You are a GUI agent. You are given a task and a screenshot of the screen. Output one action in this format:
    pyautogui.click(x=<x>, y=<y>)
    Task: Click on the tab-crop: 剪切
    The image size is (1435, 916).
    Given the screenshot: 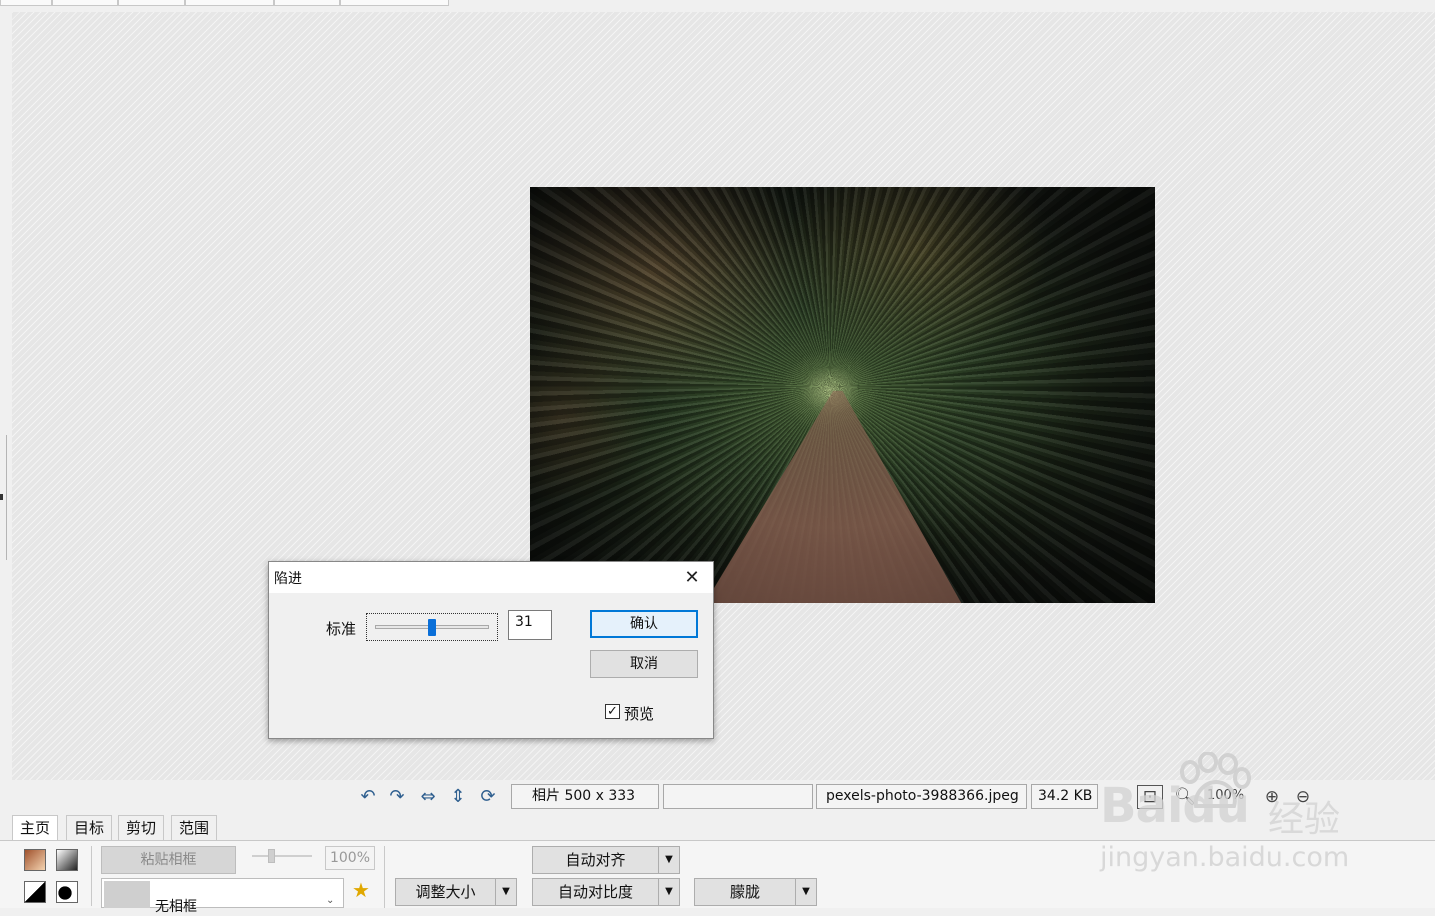 What is the action you would take?
    pyautogui.click(x=141, y=827)
    